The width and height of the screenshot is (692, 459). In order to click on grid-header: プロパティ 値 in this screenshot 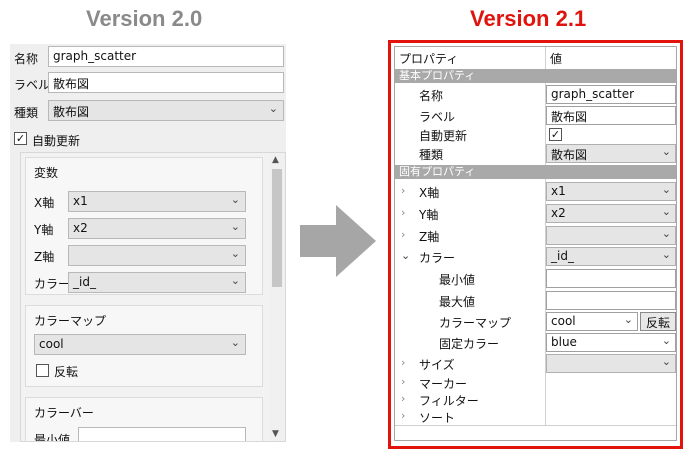, I will do `click(535, 57)`.